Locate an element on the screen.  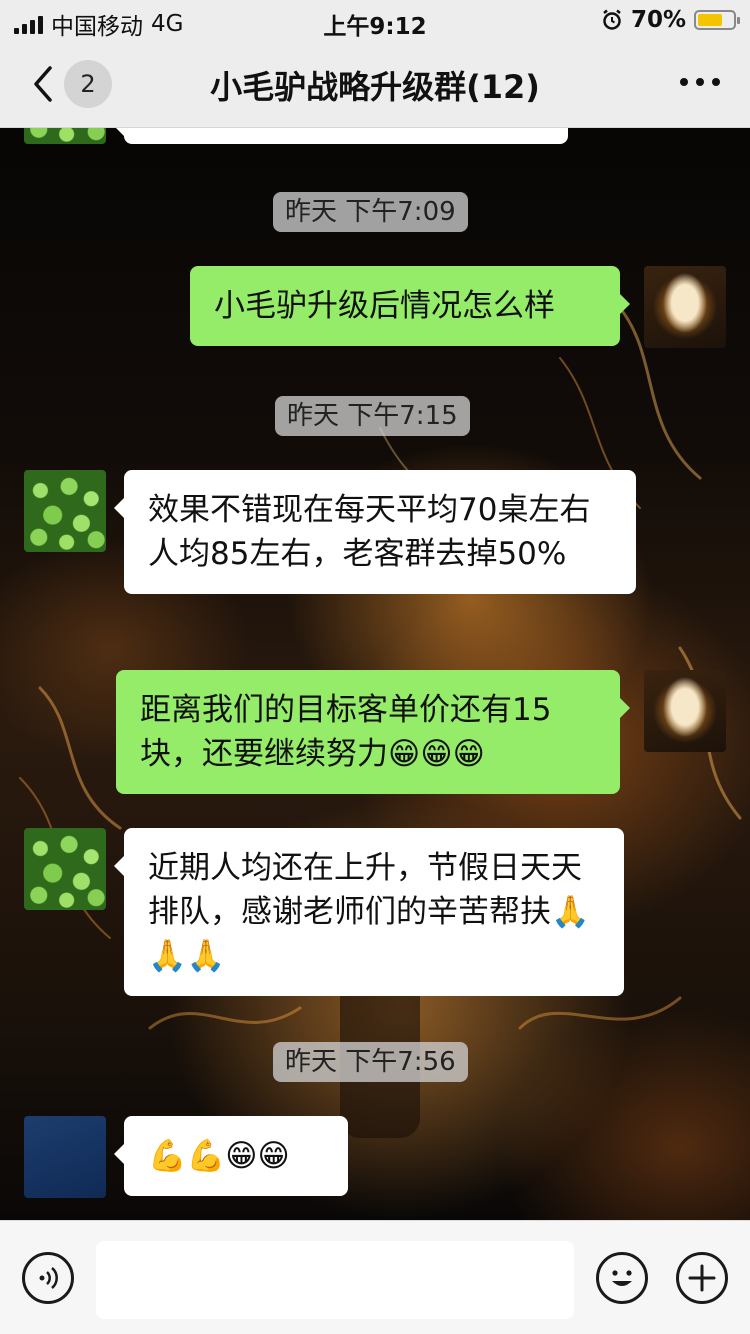
outgoing-message-bubble: 距离我们的目标客单价还有15块，还要继续努力😁😁😁 is located at coordinates (373, 732).